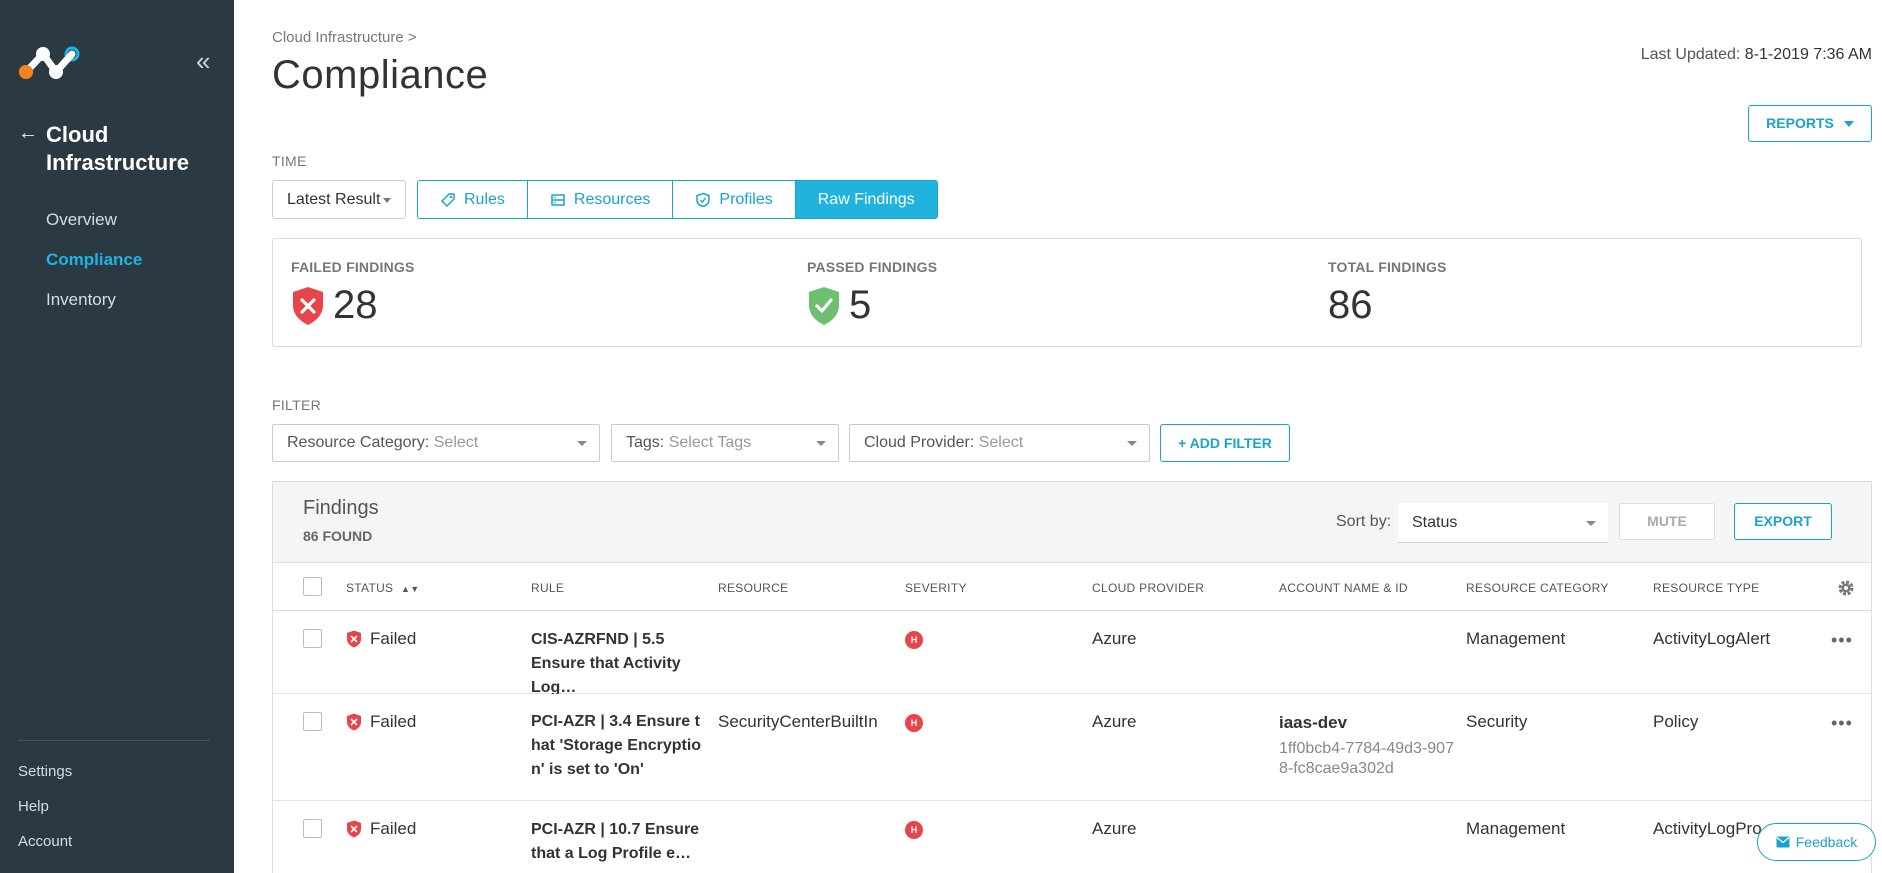  What do you see at coordinates (919, 442) in the screenshot?
I see `cloud-provider-key: Cloud Provider:` at bounding box center [919, 442].